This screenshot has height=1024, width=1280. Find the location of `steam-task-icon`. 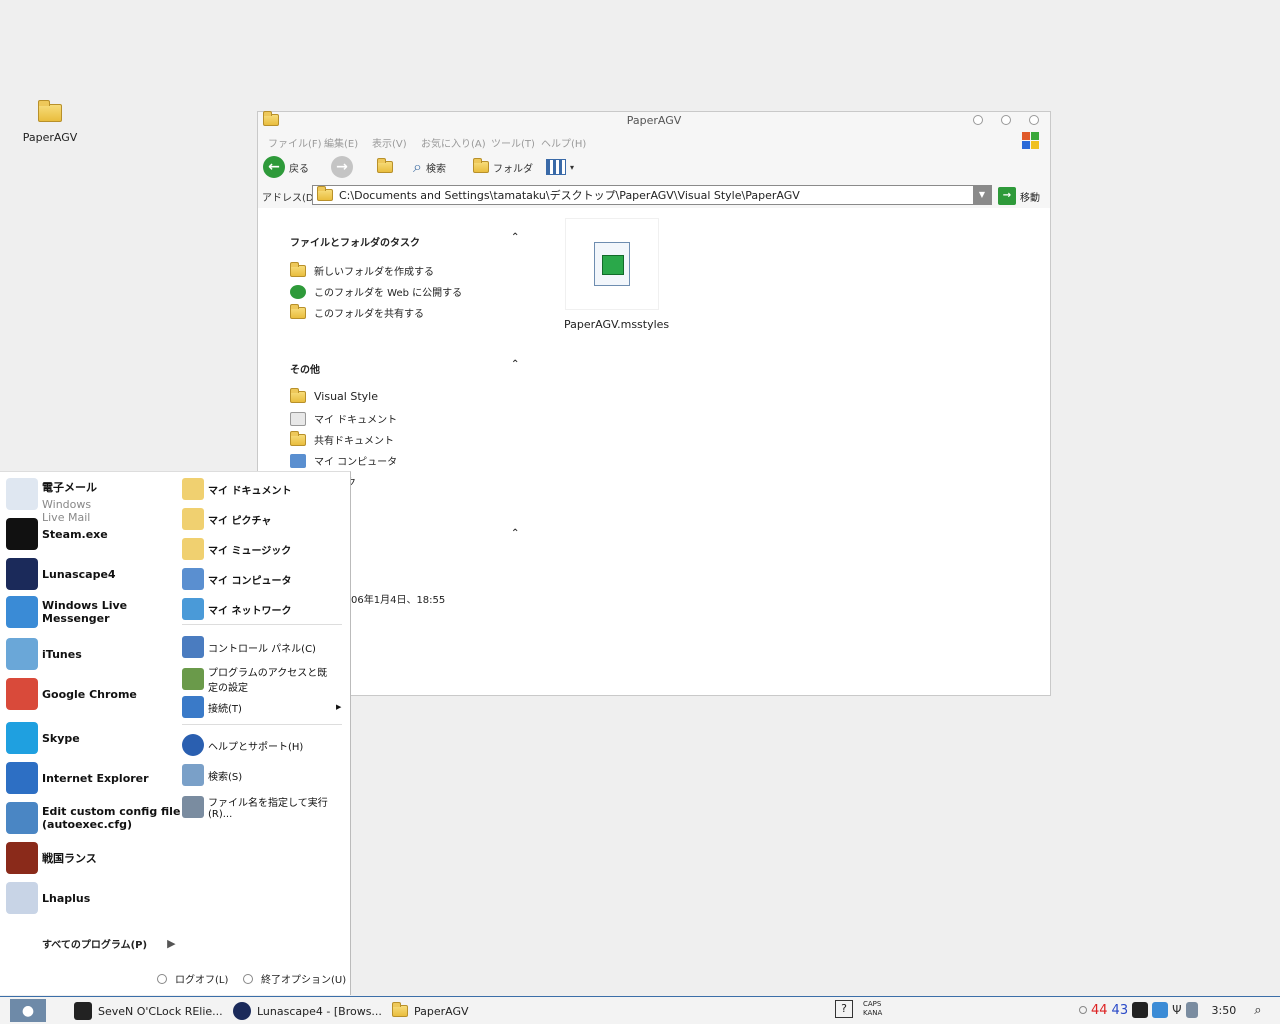

steam-task-icon is located at coordinates (83, 1011).